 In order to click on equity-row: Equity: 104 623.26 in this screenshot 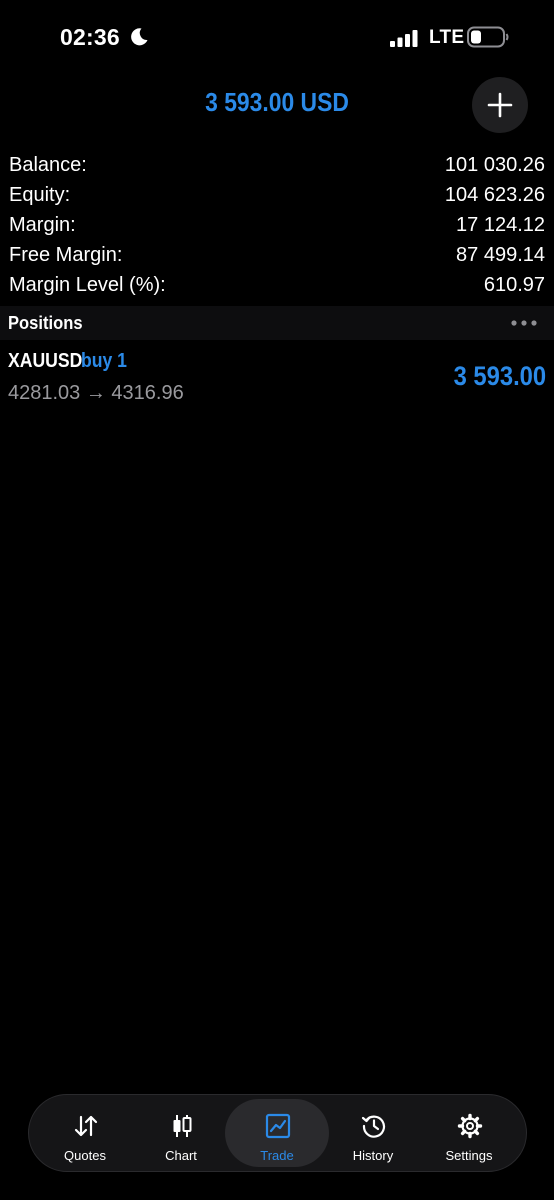, I will do `click(277, 195)`.